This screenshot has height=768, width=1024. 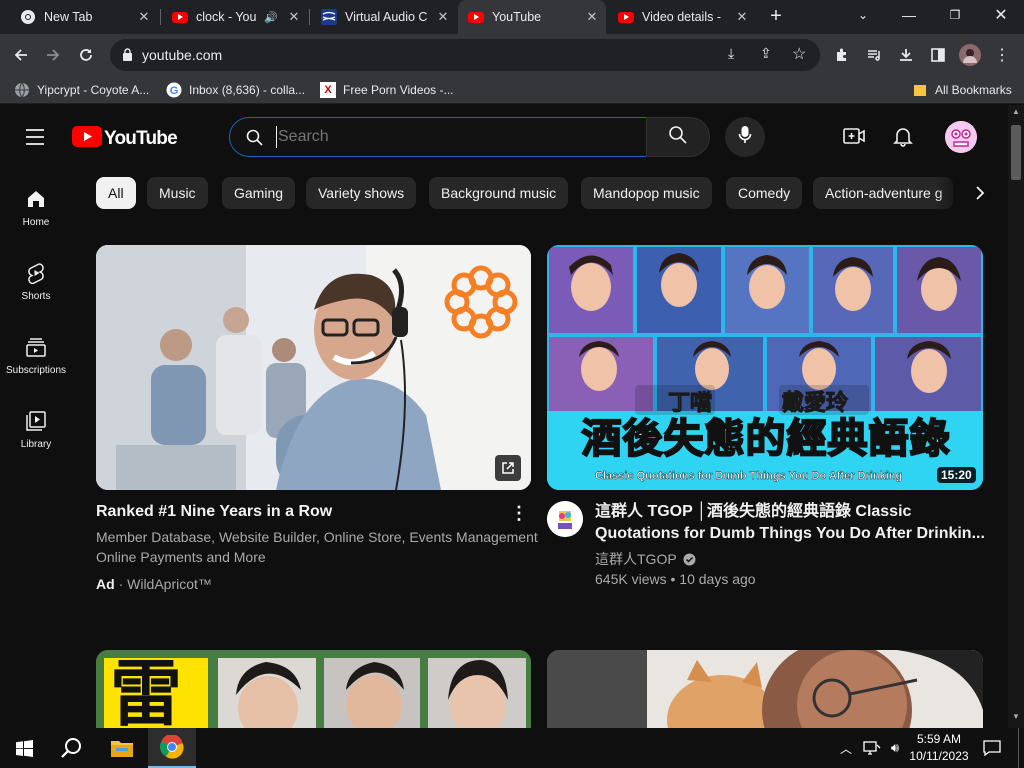 What do you see at coordinates (903, 138) in the screenshot?
I see `notifications-bell-icon` at bounding box center [903, 138].